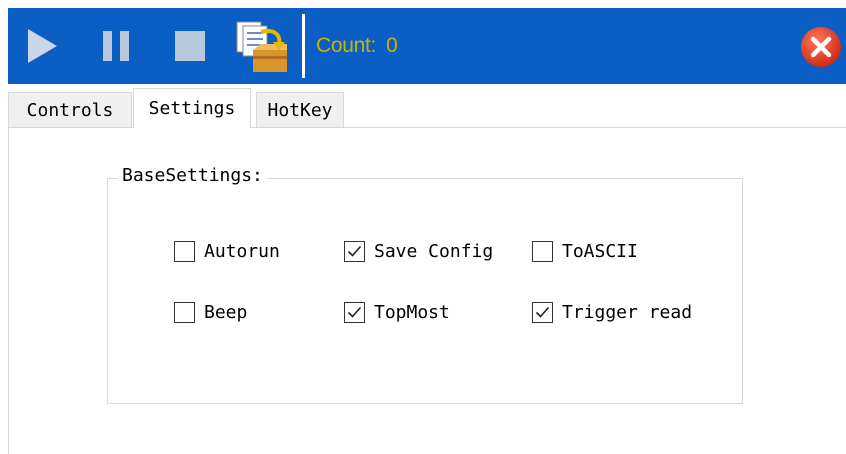 The width and height of the screenshot is (846, 454). What do you see at coordinates (226, 312) in the screenshot?
I see `checkbox-label: Beep` at bounding box center [226, 312].